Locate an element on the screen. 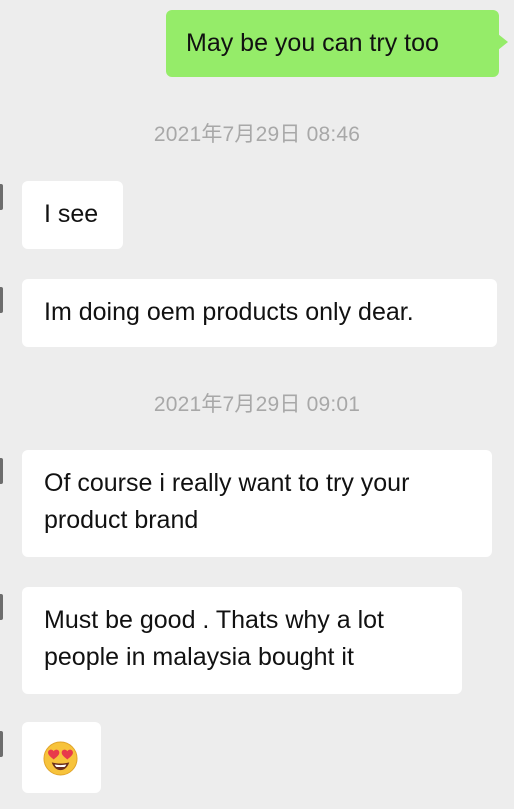 Image resolution: width=514 pixels, height=809 pixels. outgoing-message-bubble: May be you can try too is located at coordinates (337, 43).